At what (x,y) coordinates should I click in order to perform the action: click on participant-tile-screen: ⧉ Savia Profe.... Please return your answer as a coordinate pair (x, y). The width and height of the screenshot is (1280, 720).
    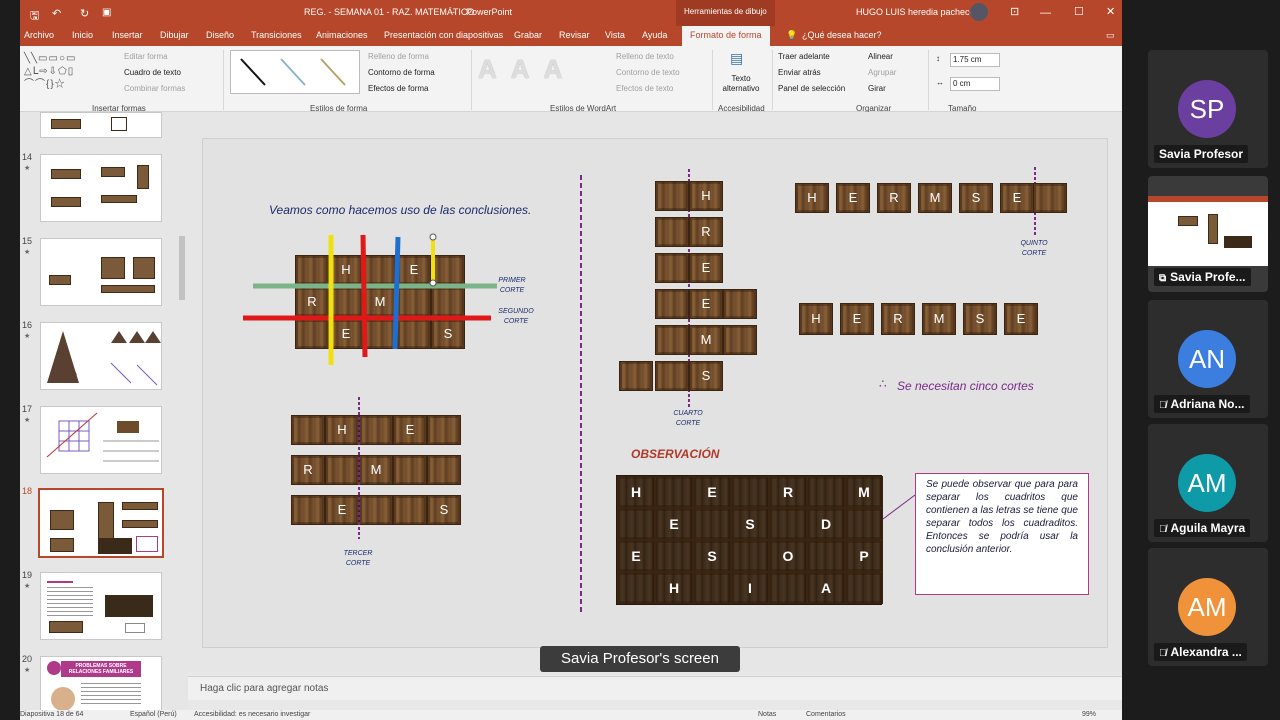
    Looking at the image, I should click on (1208, 234).